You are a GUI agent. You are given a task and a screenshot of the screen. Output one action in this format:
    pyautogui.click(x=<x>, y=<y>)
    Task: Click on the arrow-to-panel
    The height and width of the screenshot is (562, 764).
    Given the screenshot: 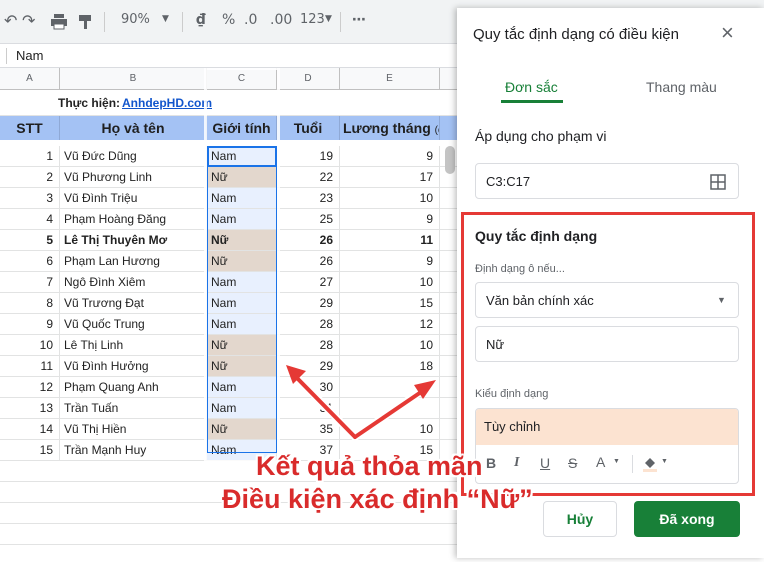 What is the action you would take?
    pyautogui.click(x=389, y=413)
    